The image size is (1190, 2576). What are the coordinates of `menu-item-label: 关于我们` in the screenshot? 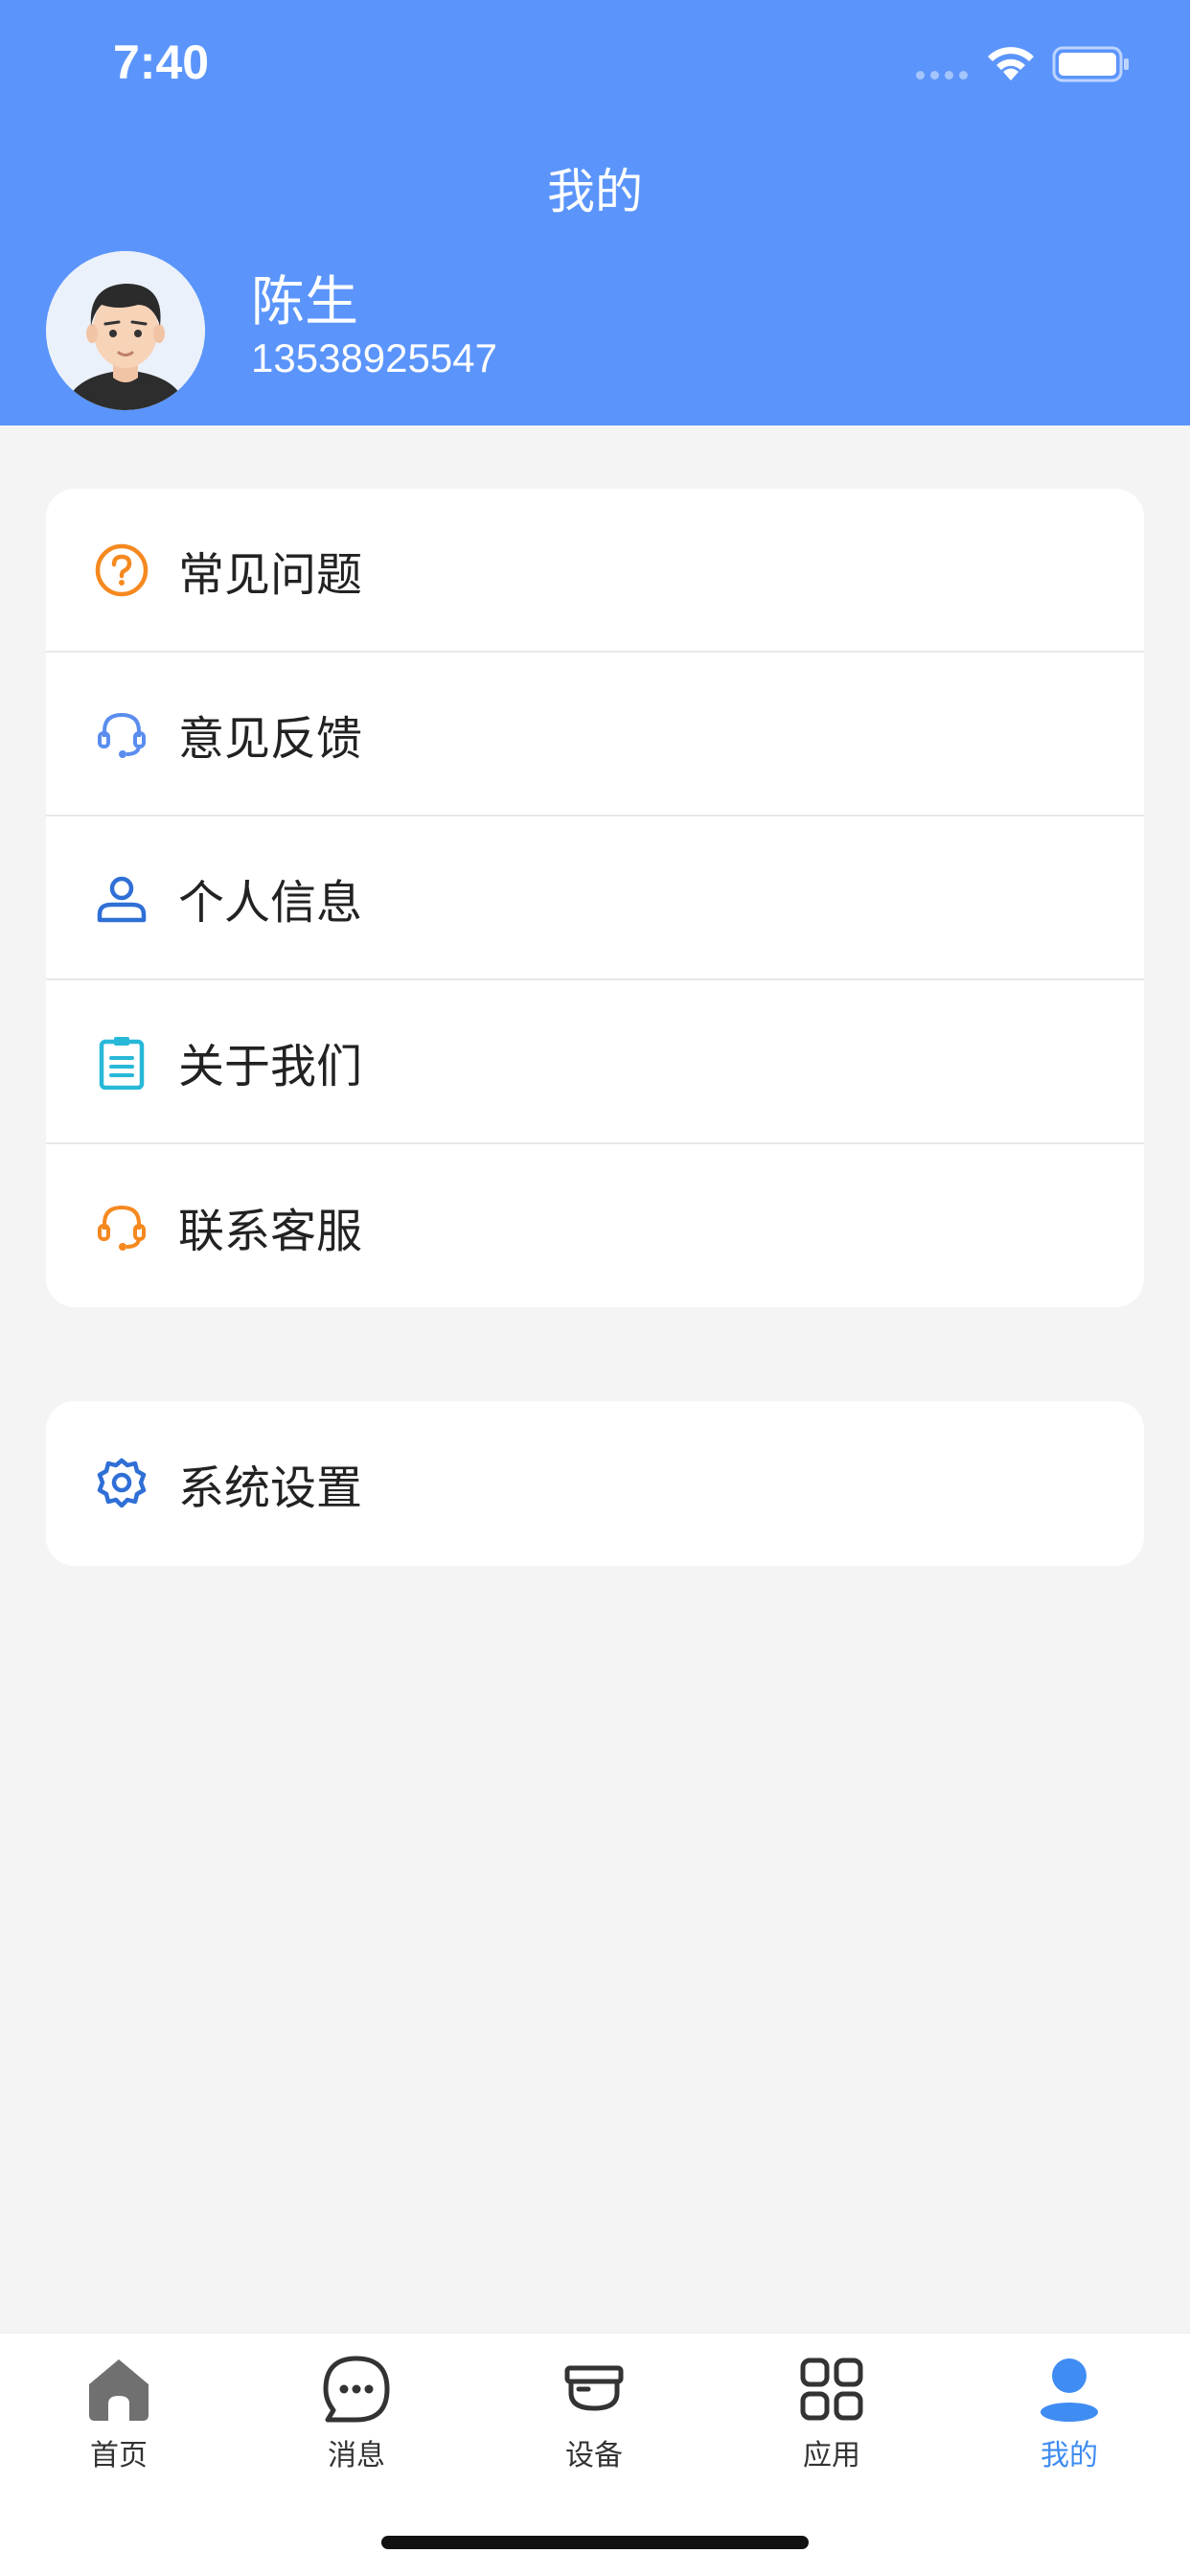 It's located at (271, 1066).